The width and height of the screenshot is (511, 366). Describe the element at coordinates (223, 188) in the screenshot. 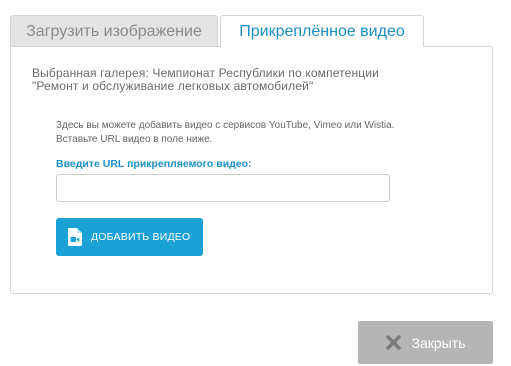

I see `video-url-input` at that location.